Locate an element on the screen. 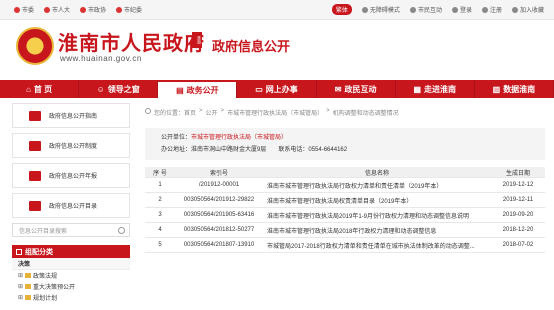 This screenshot has height=310, width=554. category-item-policy: ⊞ 政策法规 is located at coordinates (71, 275).